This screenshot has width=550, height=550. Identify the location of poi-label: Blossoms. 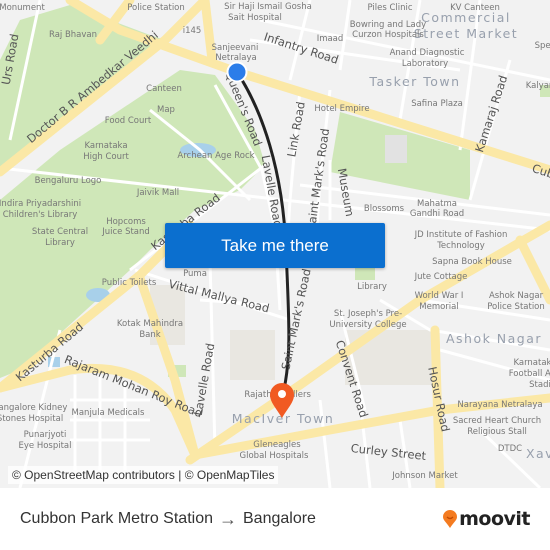
(384, 209).